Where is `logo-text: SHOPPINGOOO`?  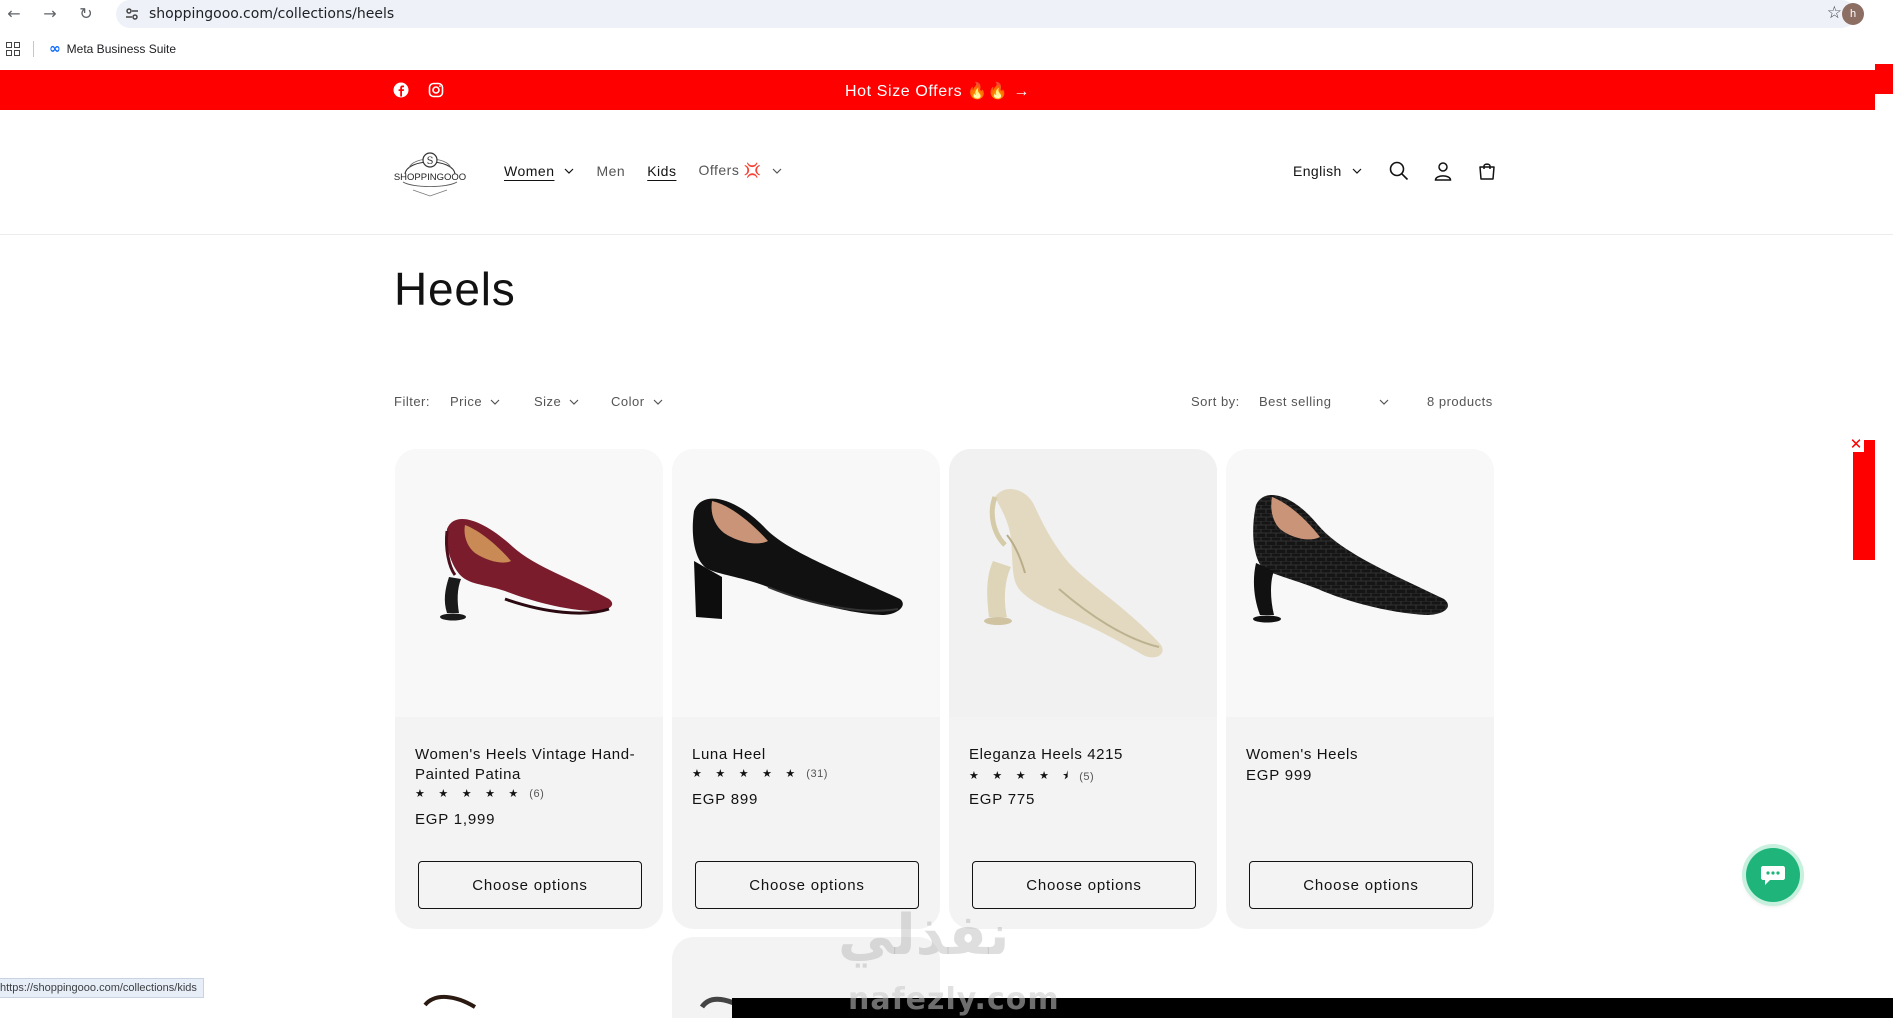
logo-text: SHOPPINGOOO is located at coordinates (430, 177).